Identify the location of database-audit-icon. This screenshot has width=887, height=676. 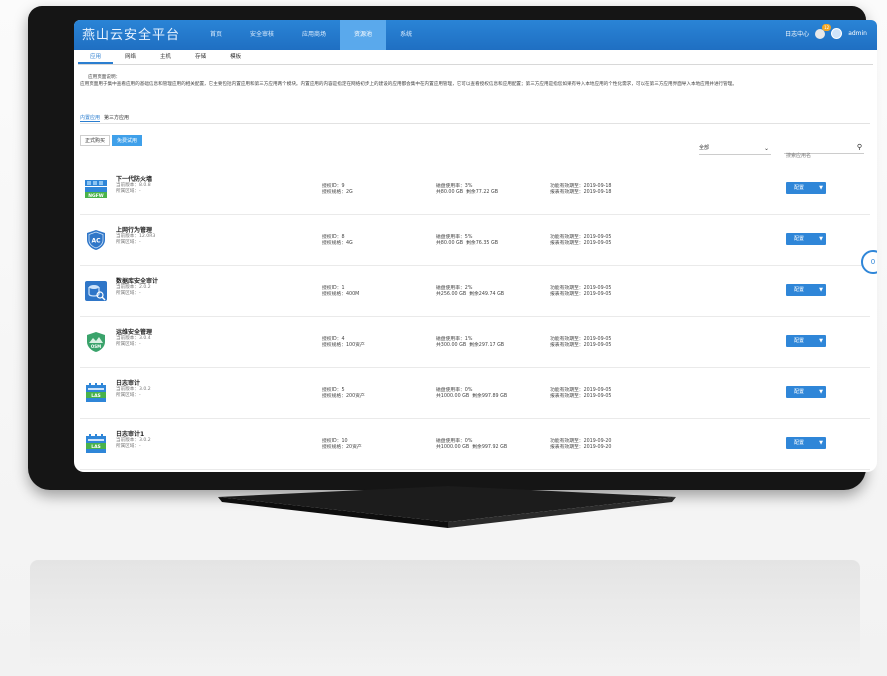
(96, 291).